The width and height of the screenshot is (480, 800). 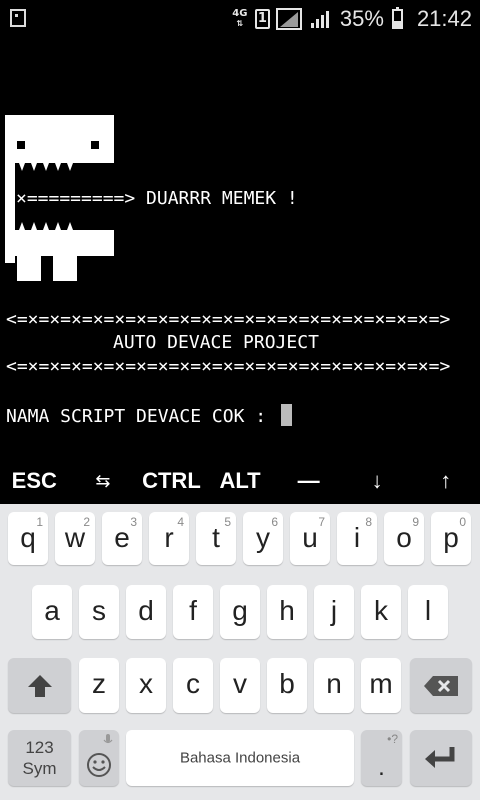 I want to click on period-key-hint: •?, so click(x=392, y=739).